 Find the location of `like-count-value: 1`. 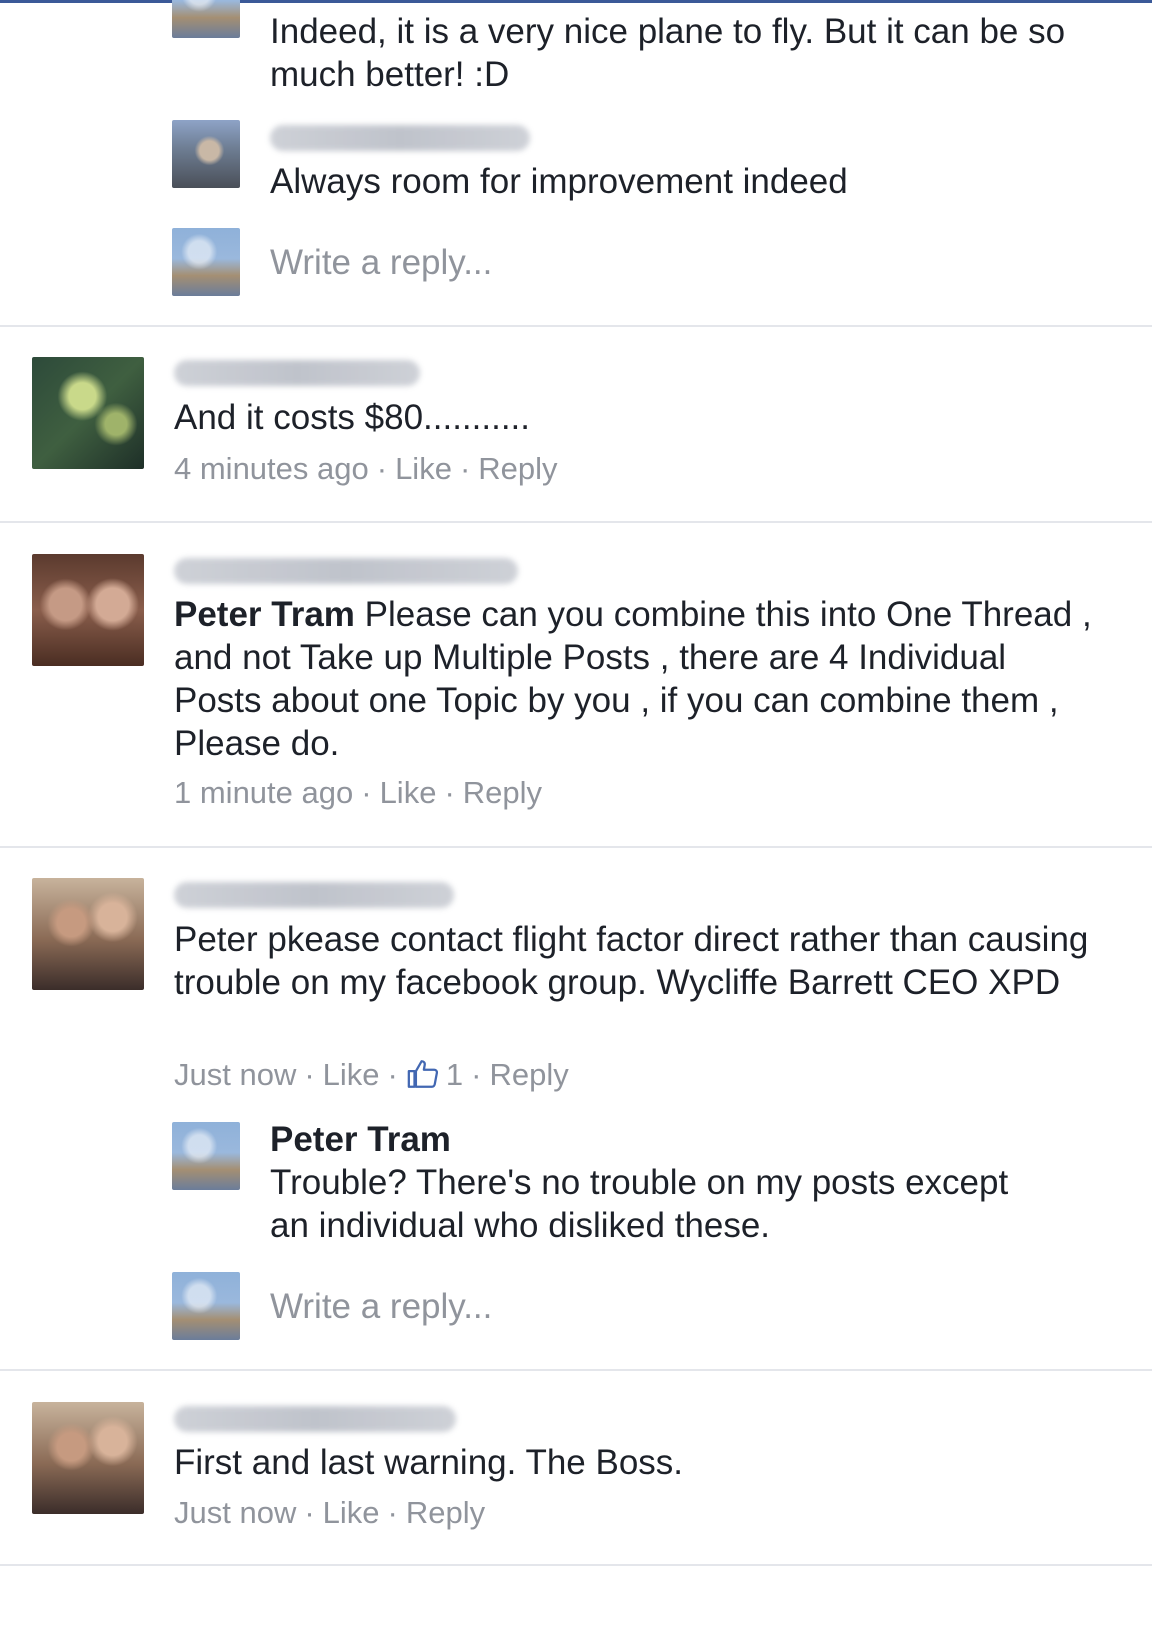

like-count-value: 1 is located at coordinates (454, 1074).